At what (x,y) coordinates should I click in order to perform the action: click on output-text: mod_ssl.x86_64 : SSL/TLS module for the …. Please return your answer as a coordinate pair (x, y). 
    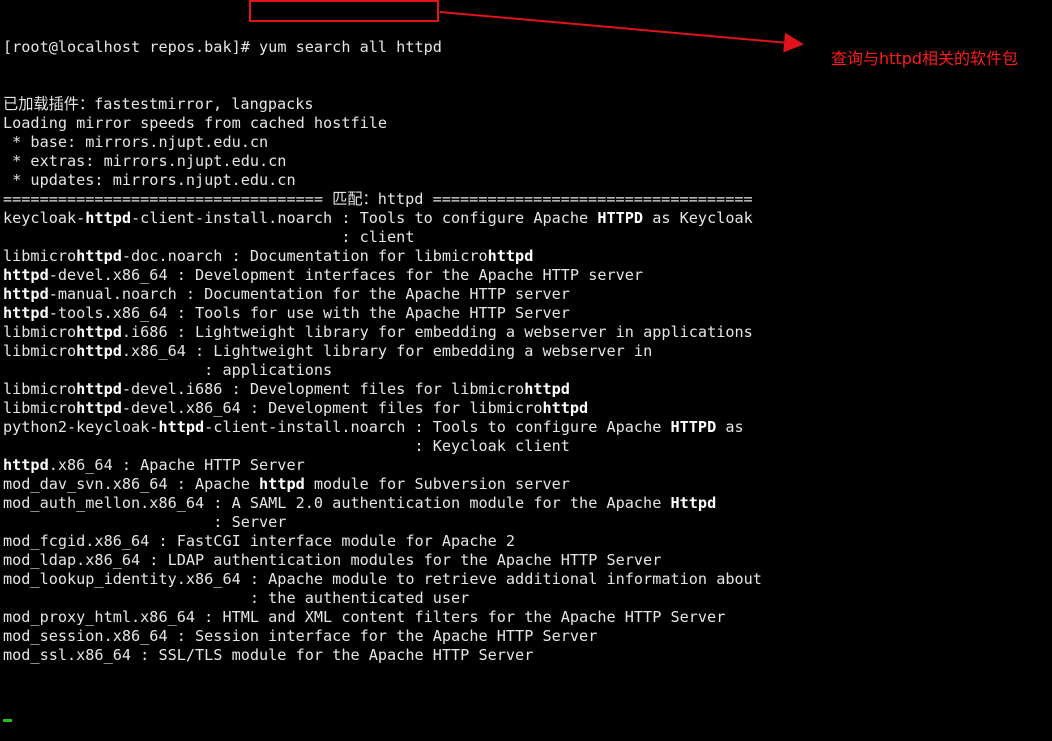
    Looking at the image, I should click on (268, 655).